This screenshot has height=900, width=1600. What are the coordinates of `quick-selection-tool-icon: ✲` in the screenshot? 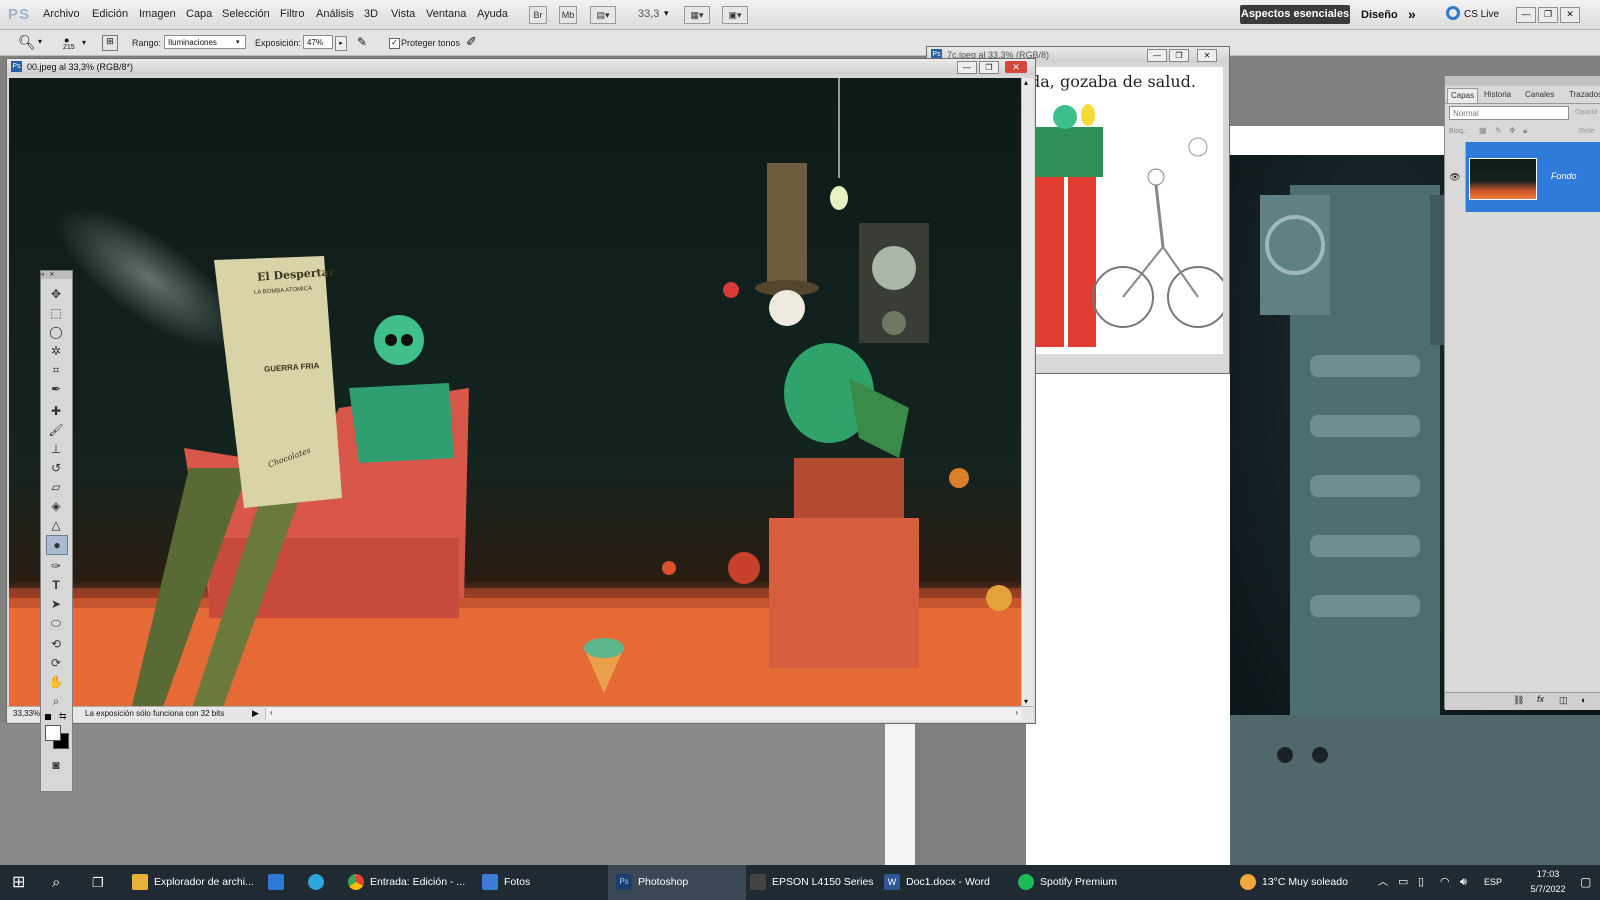 It's located at (56, 351).